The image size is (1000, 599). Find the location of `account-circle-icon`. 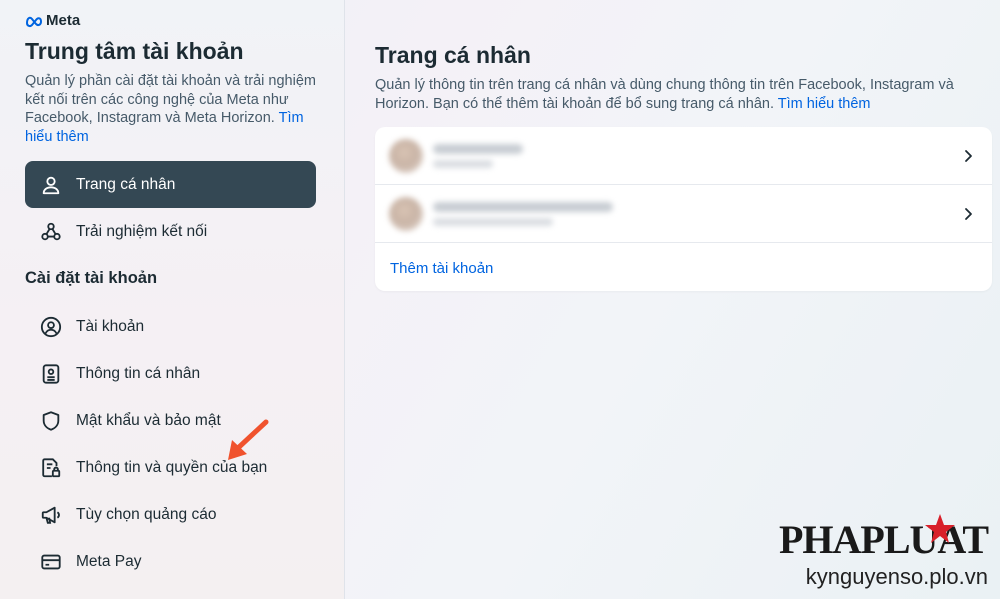

account-circle-icon is located at coordinates (51, 327).